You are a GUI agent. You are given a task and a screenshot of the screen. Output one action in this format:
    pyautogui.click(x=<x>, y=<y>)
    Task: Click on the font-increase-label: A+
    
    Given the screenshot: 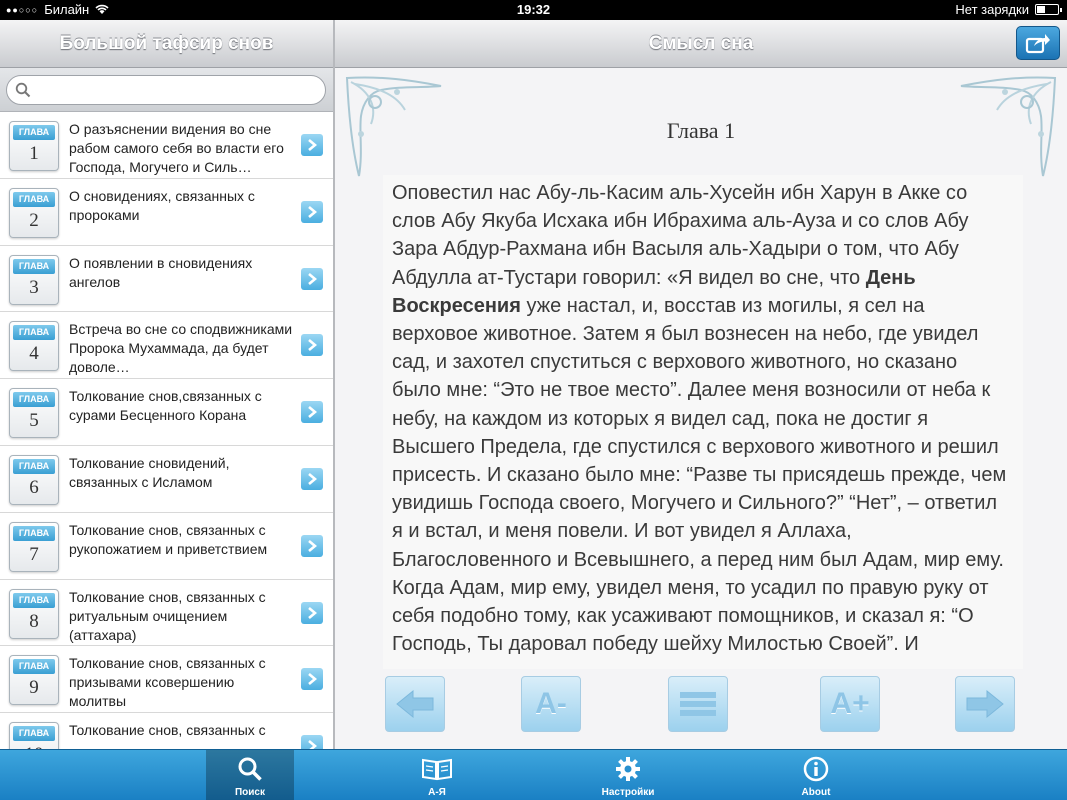 What is the action you would take?
    pyautogui.click(x=850, y=703)
    